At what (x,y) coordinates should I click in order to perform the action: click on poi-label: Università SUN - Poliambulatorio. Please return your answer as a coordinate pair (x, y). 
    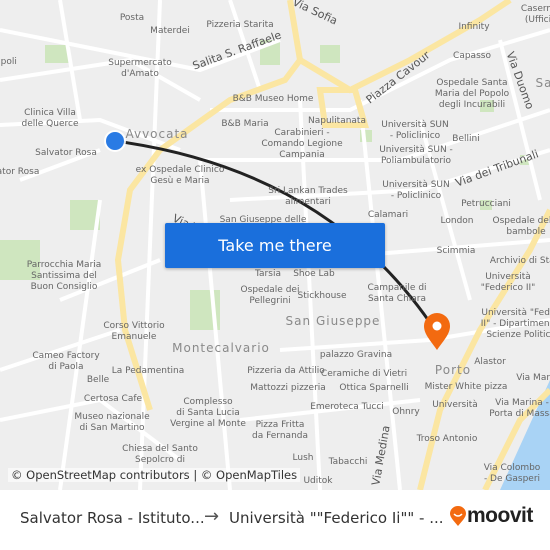
    Looking at the image, I should click on (416, 155).